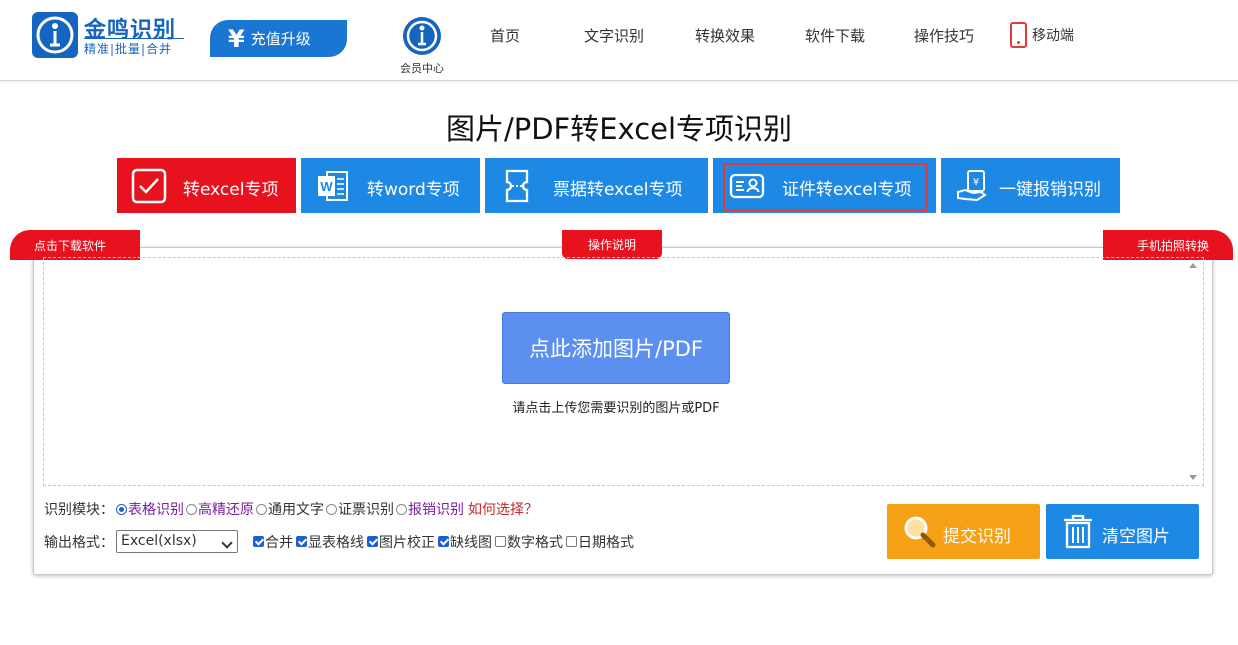  Describe the element at coordinates (422, 36) in the screenshot. I see `member-avatar-icon` at that location.